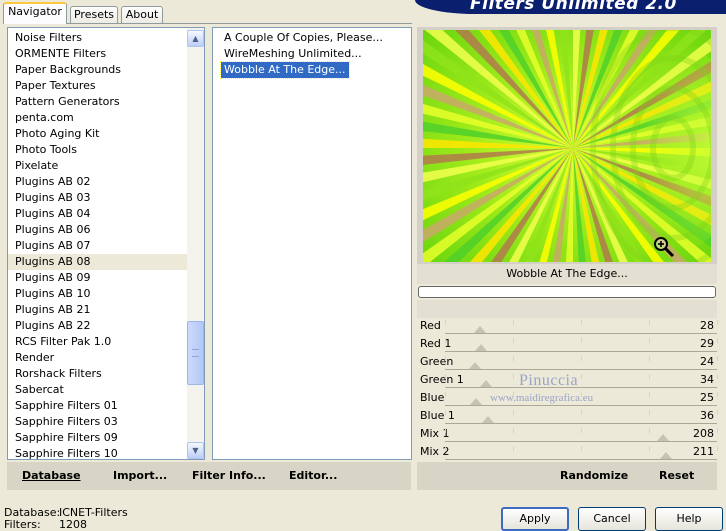 The image size is (726, 531). Describe the element at coordinates (98, 118) in the screenshot. I see `category-item: penta.com` at that location.